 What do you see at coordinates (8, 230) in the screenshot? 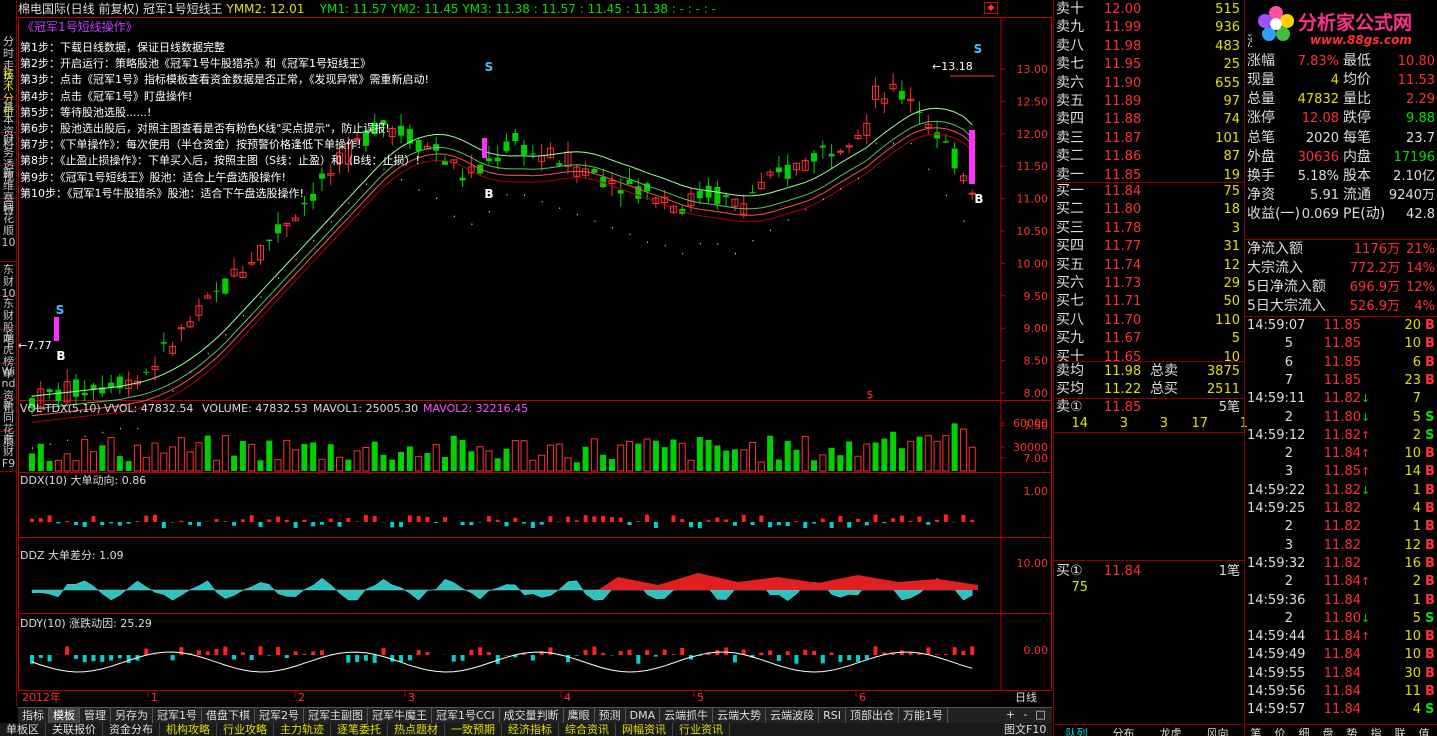
I see `side-tab: 同花顺10` at bounding box center [8, 230].